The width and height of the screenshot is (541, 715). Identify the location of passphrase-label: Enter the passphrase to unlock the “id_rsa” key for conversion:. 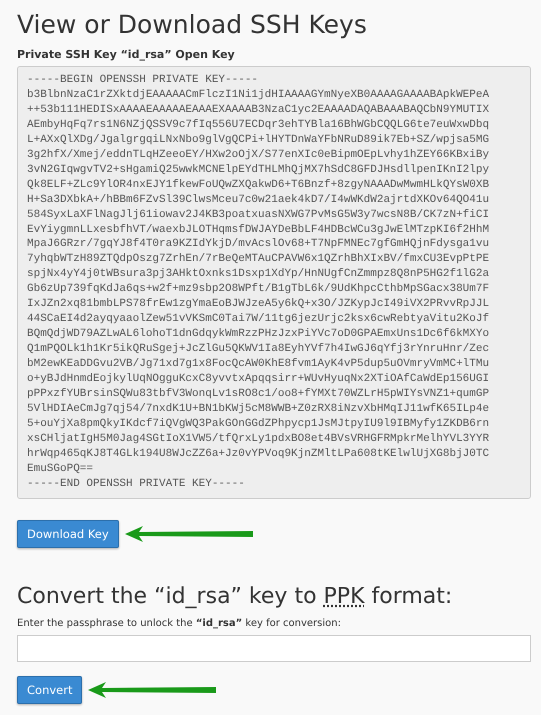
(179, 623).